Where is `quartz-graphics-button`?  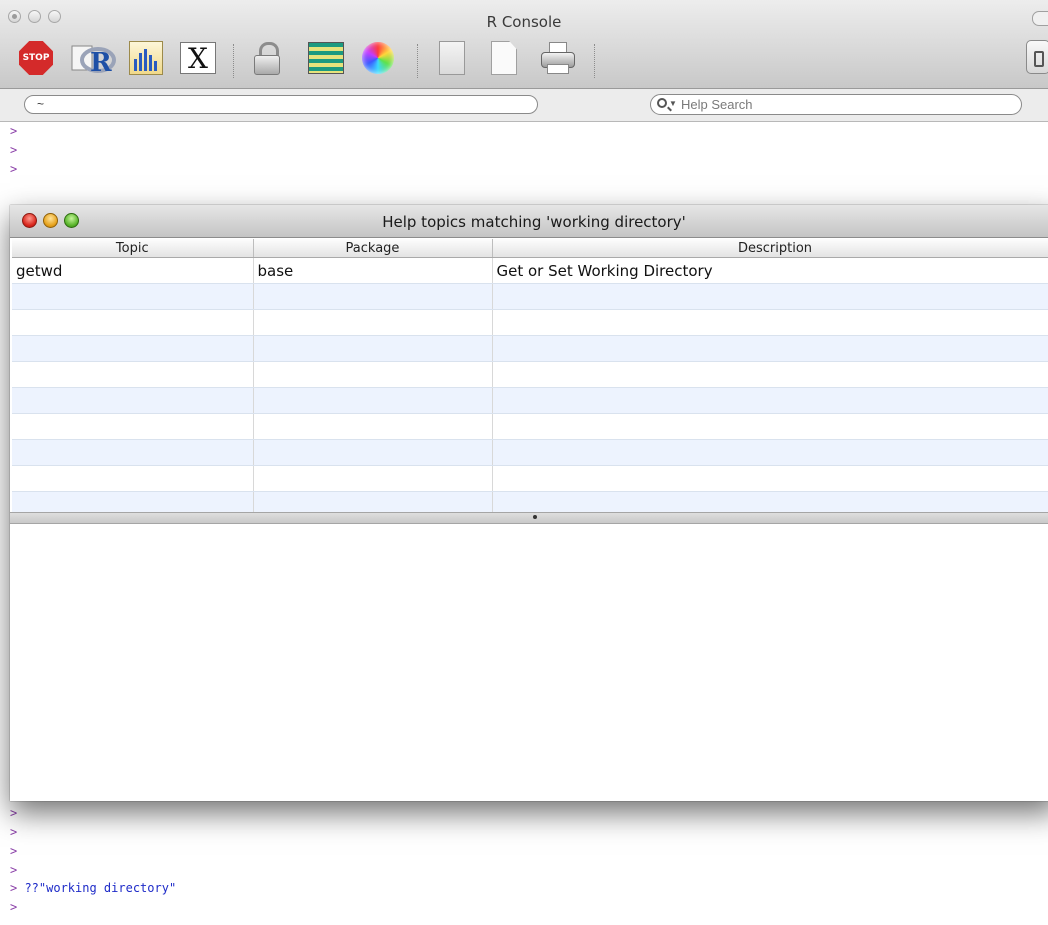 quartz-graphics-button is located at coordinates (146, 58).